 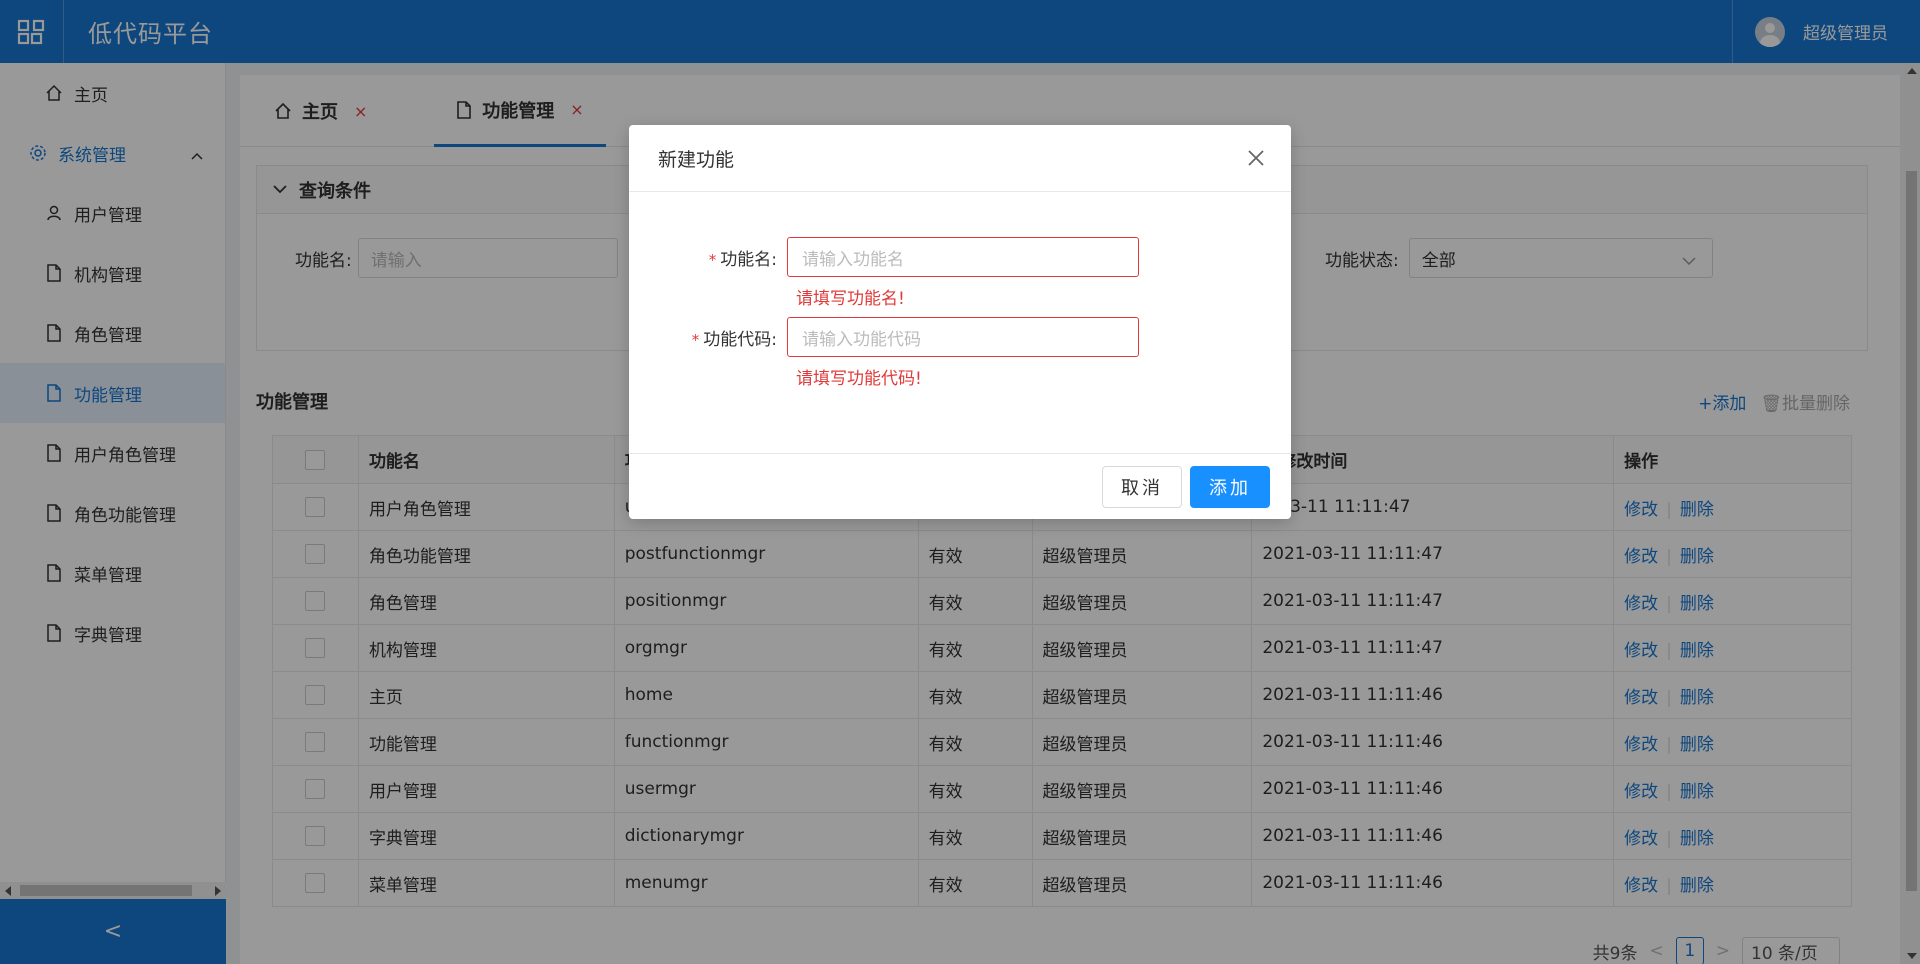 I want to click on function-code-input: 请输入功能代码, so click(x=963, y=337).